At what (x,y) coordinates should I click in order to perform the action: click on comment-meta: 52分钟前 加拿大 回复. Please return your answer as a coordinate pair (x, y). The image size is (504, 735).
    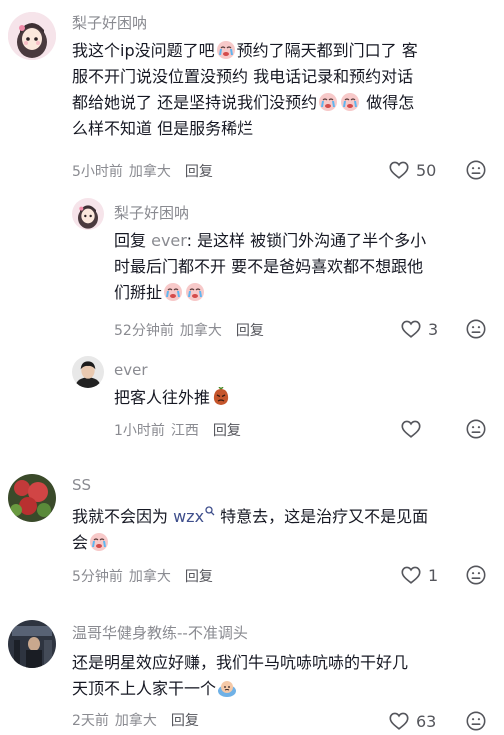
    Looking at the image, I should click on (189, 330).